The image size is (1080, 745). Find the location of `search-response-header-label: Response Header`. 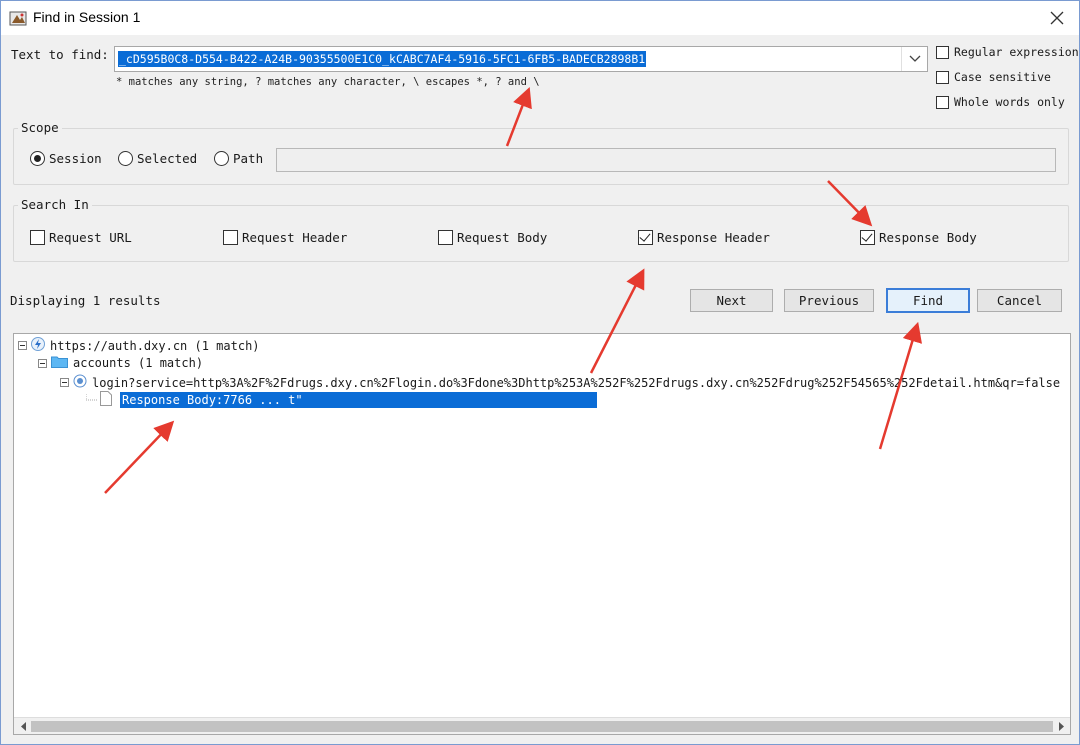

search-response-header-label: Response Header is located at coordinates (713, 237).